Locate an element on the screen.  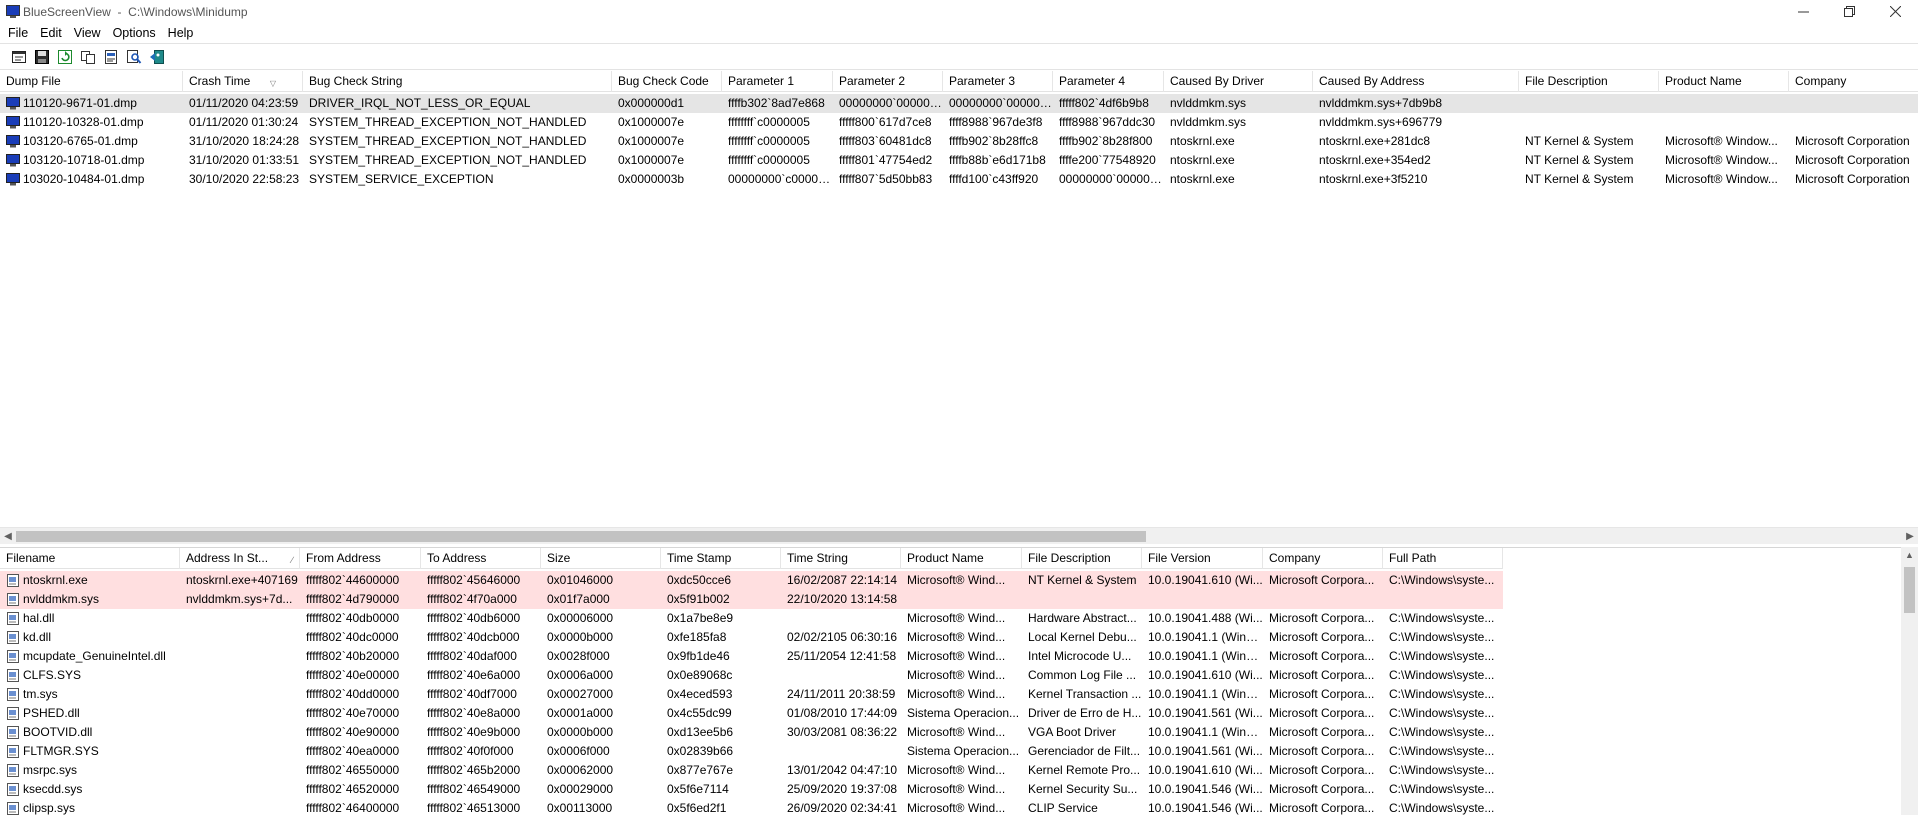
exit-button is located at coordinates (156, 56).